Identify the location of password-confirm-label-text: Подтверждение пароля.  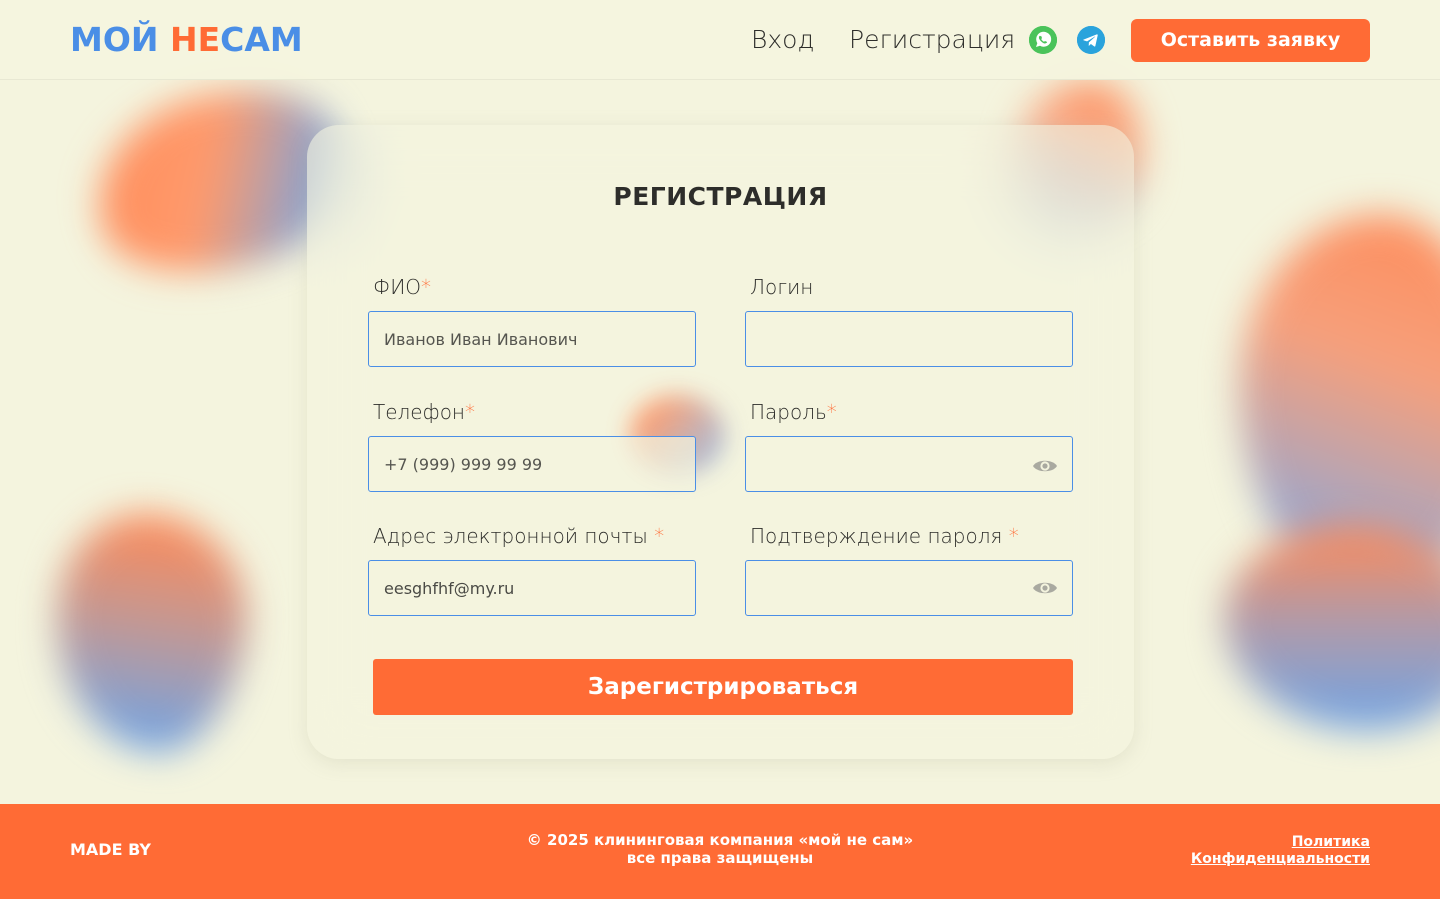
(879, 536).